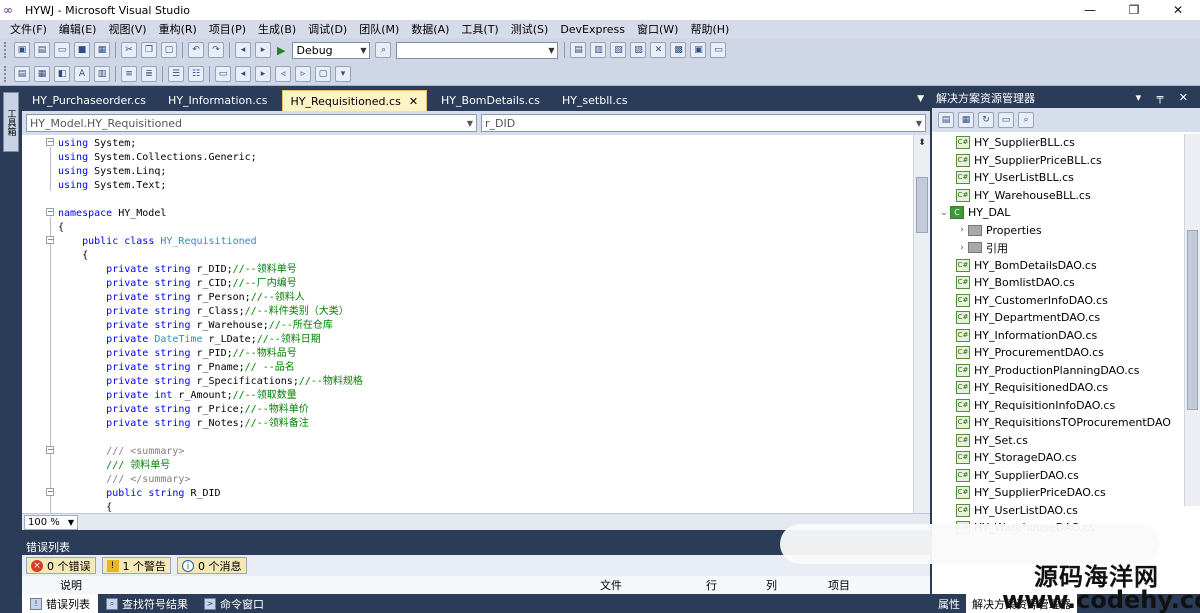 The image size is (1200, 613). I want to click on undo-icon: ↶, so click(196, 50).